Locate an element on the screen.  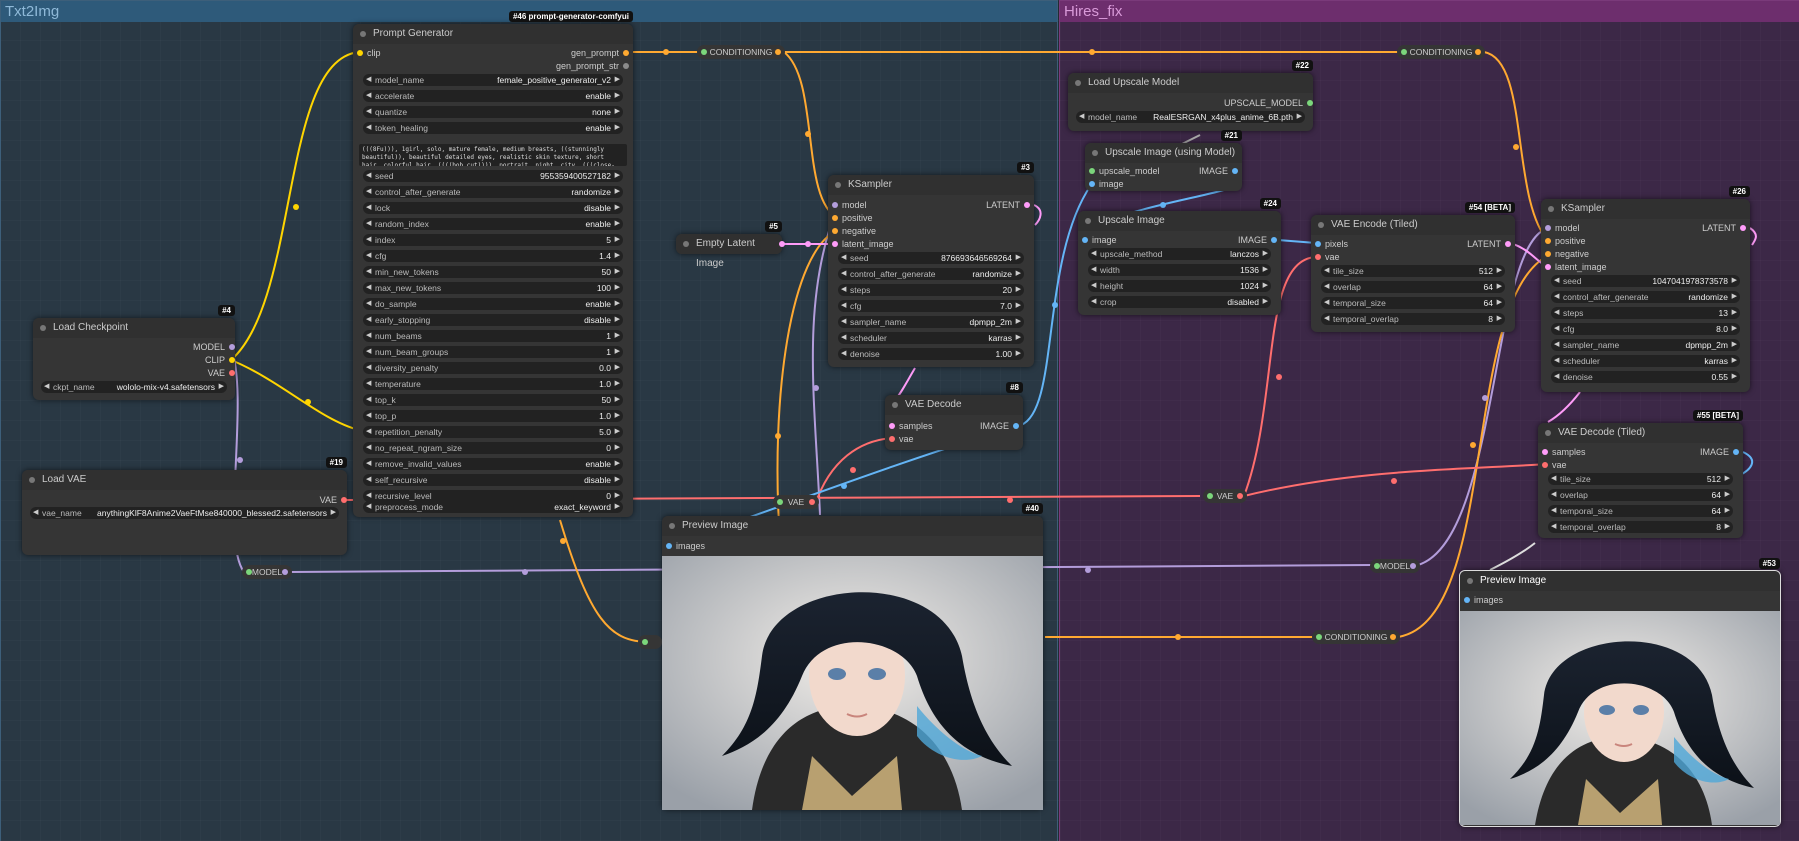
node-title: Upscale Image (using Model) is located at coordinates (1163, 153).